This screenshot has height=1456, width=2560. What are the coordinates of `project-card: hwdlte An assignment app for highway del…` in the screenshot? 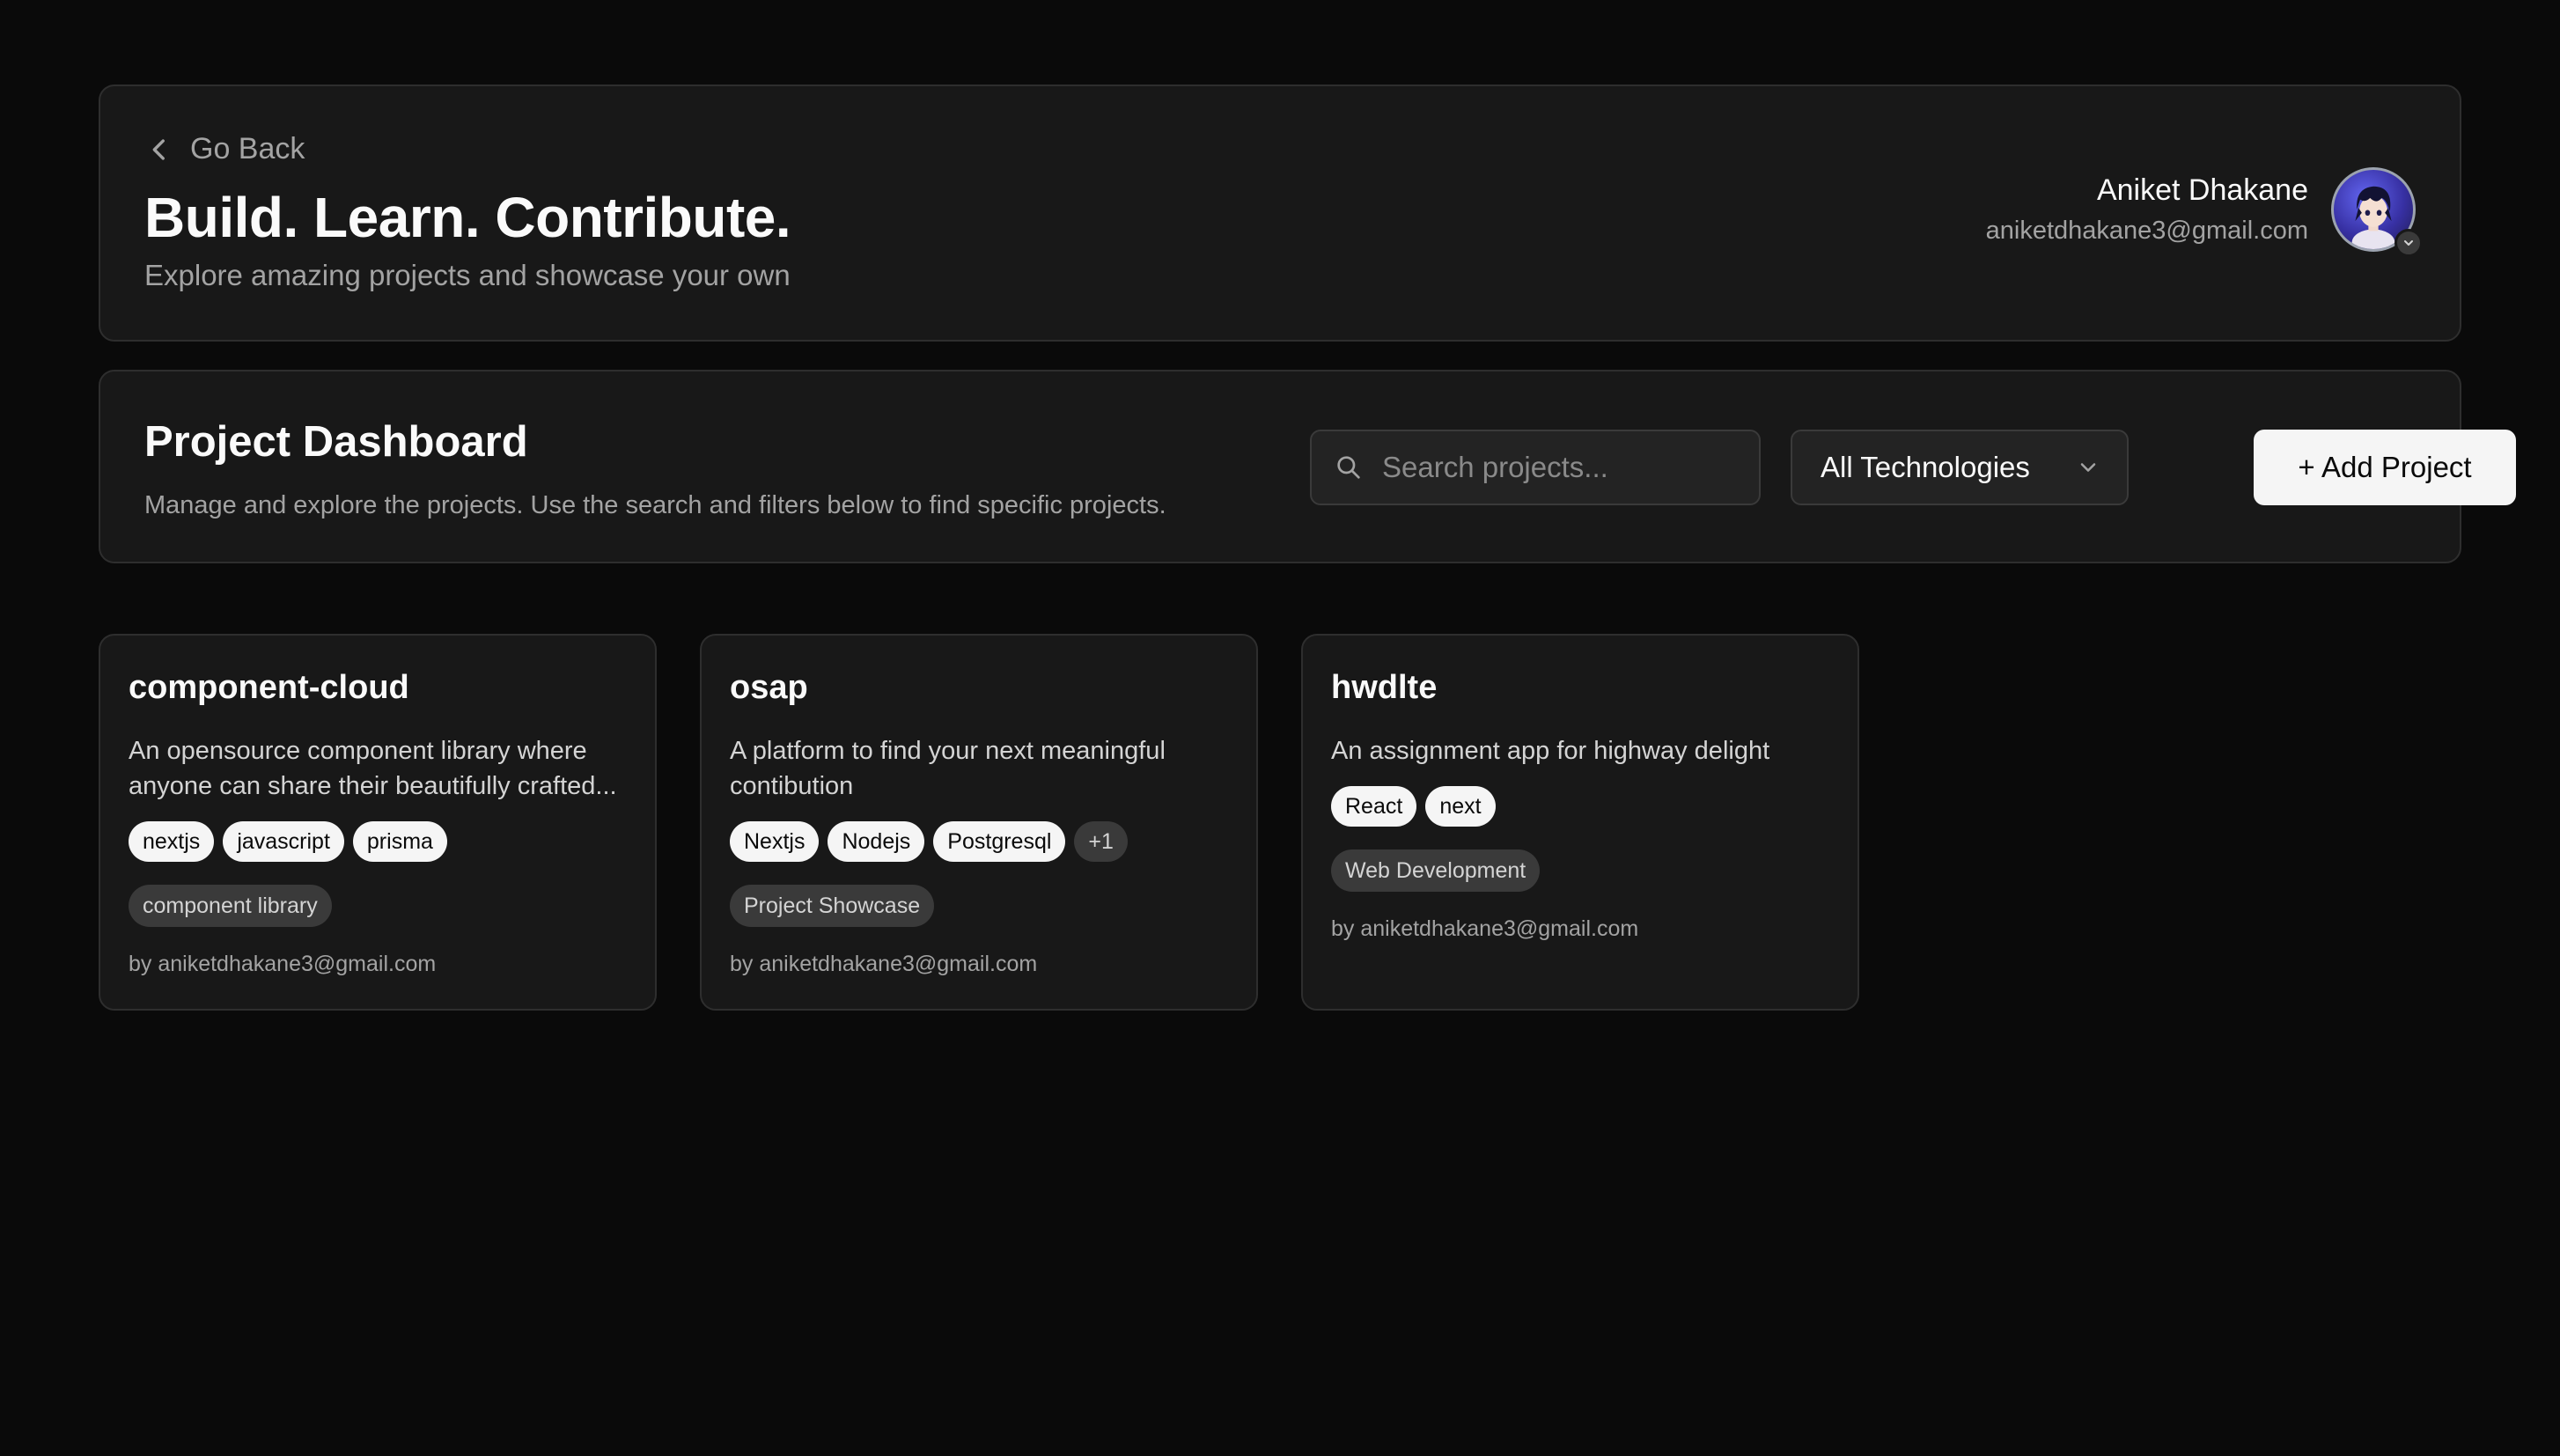 It's located at (1580, 823).